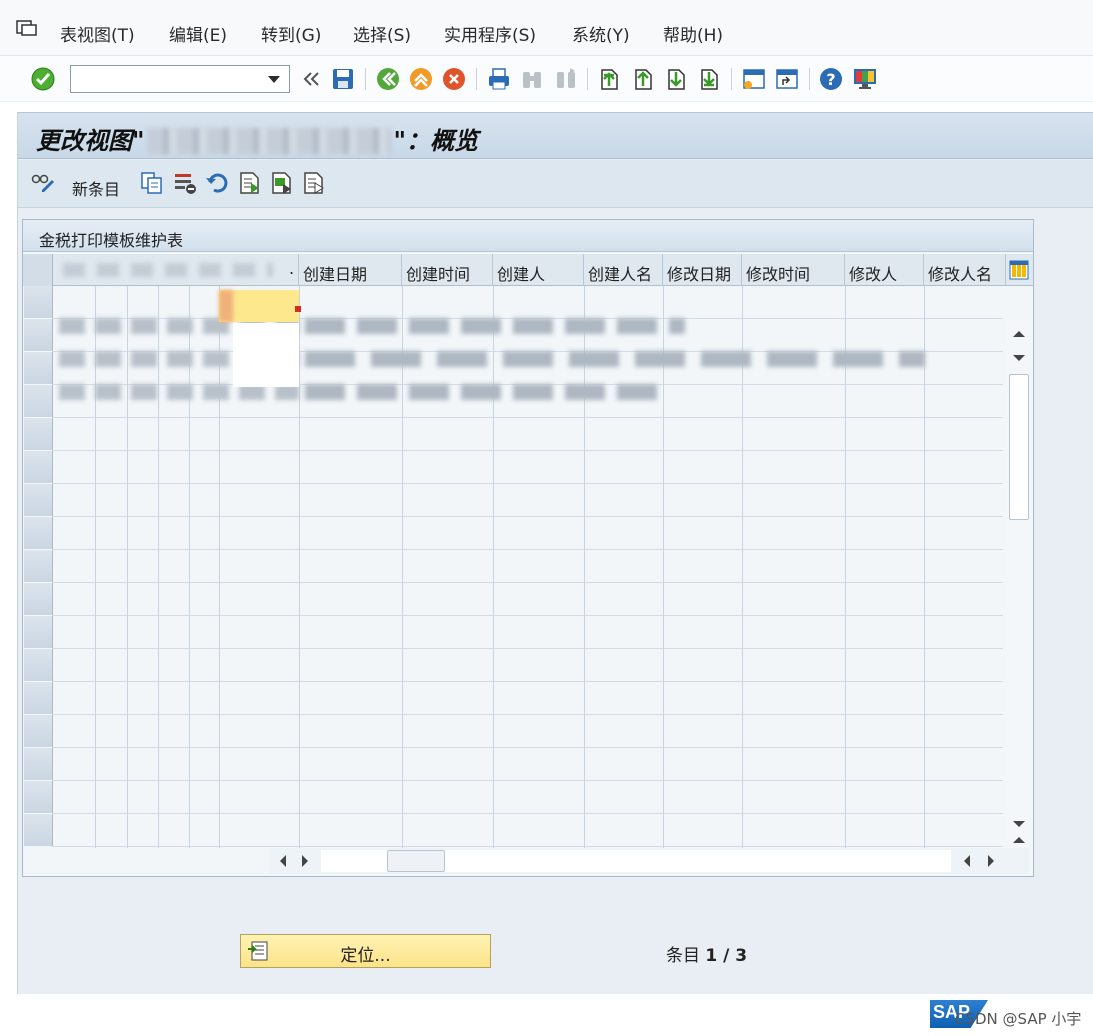 This screenshot has width=1093, height=1036. What do you see at coordinates (217, 183) in the screenshot?
I see `undo-change-icon` at bounding box center [217, 183].